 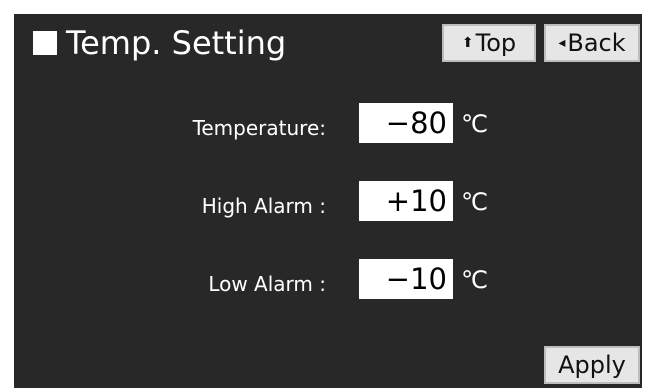 I want to click on up-arrow-icon: ⬆, so click(x=467, y=43).